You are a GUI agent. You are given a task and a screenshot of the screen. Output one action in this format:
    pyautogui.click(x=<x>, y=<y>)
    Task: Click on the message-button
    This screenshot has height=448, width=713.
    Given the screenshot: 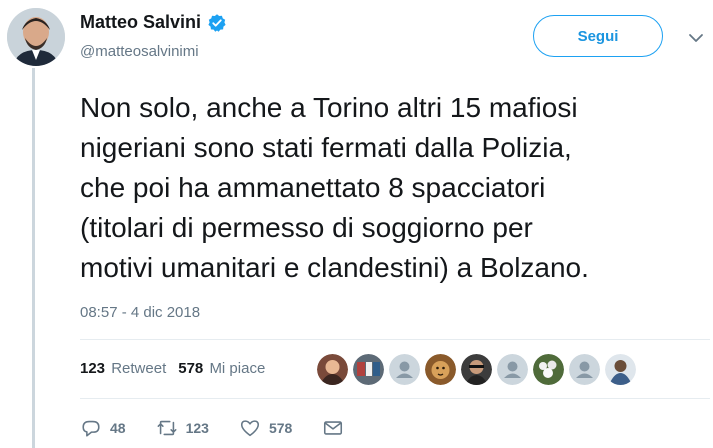 What is the action you would take?
    pyautogui.click(x=333, y=428)
    